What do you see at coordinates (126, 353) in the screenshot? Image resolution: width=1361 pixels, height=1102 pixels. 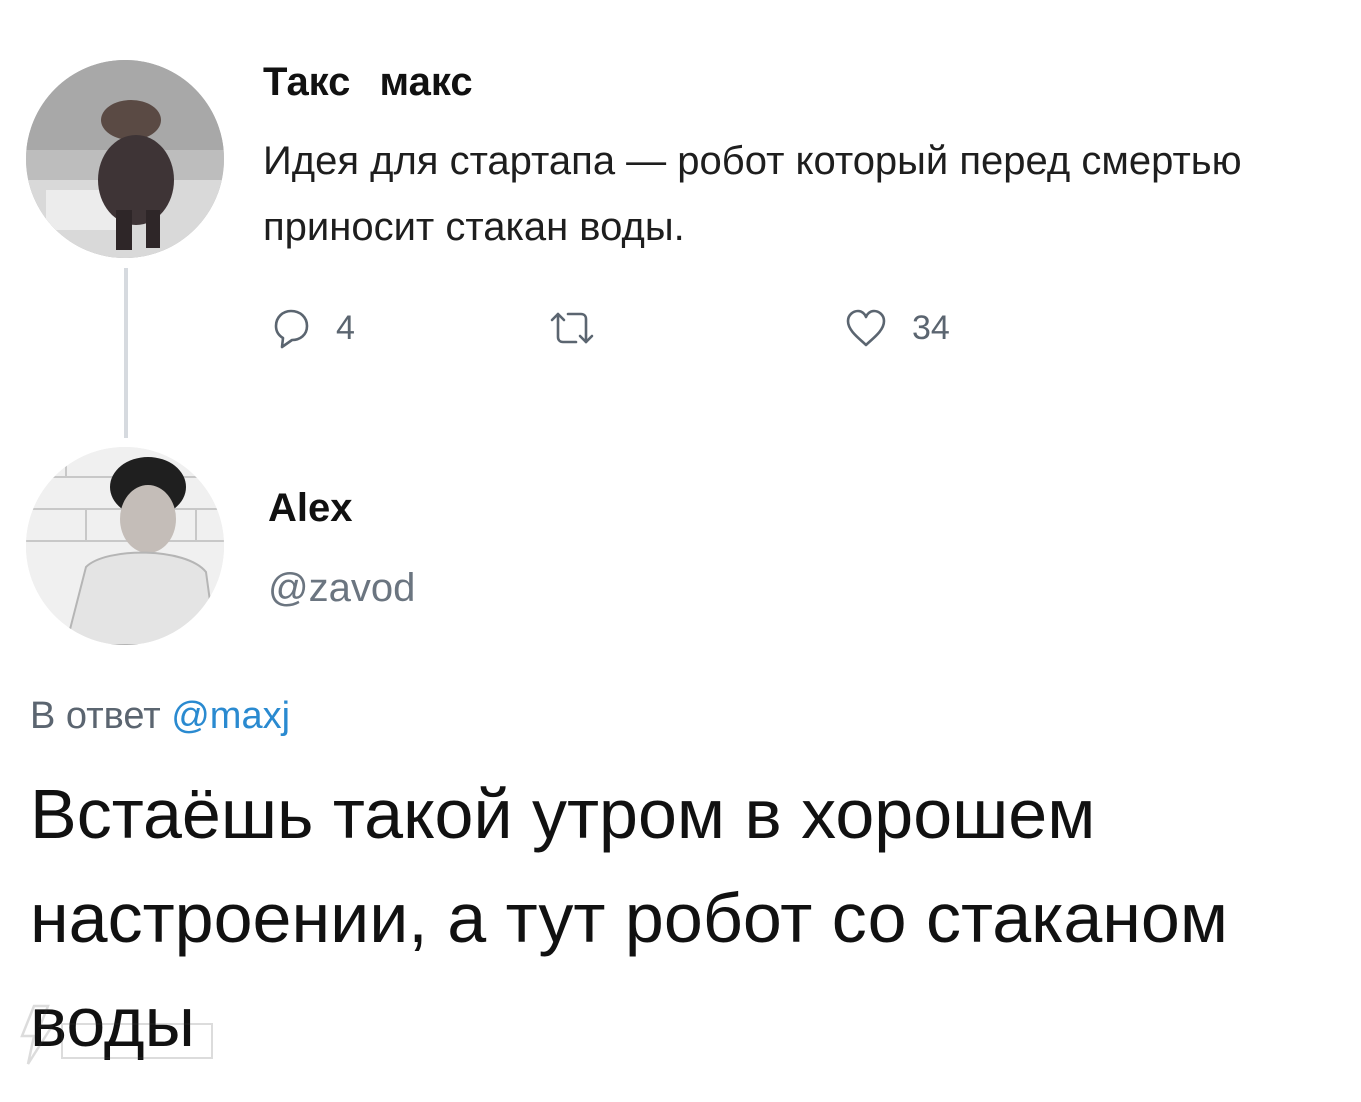 I see `thread-connector-line` at bounding box center [126, 353].